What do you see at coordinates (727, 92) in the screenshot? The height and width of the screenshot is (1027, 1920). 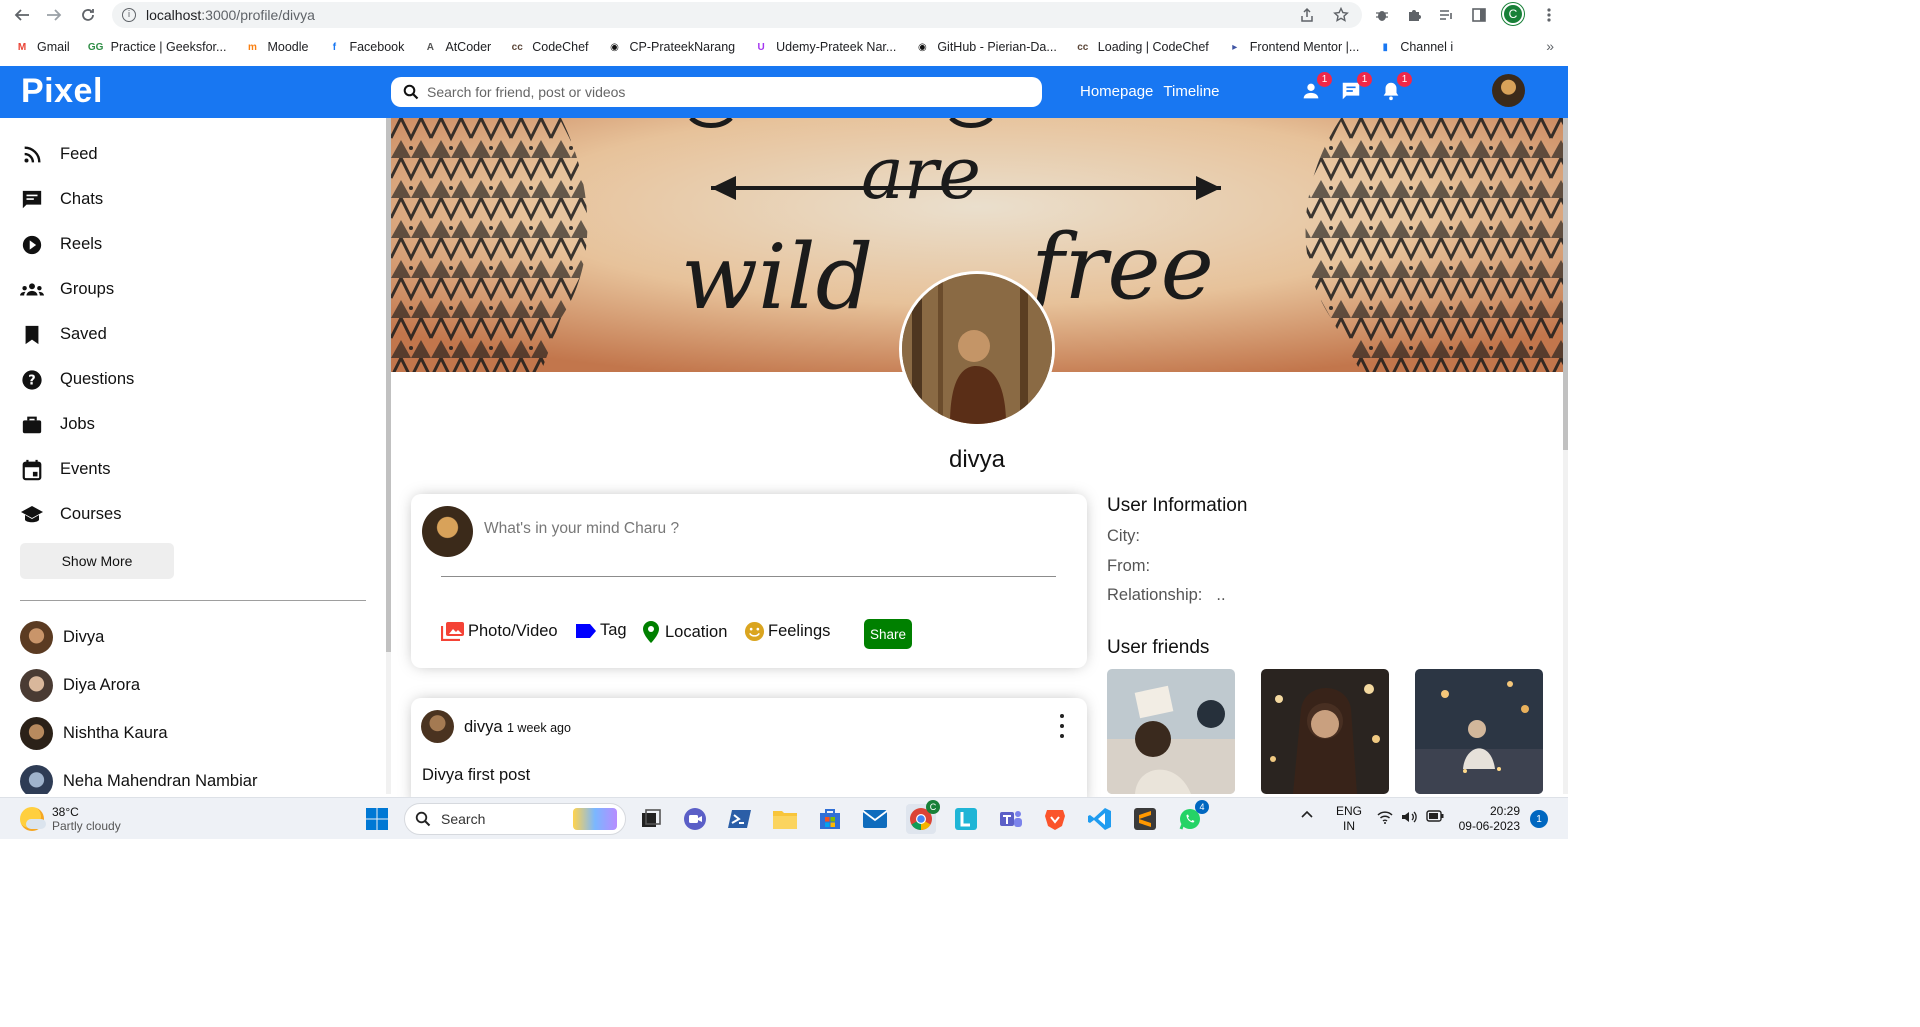 I see `search-input` at bounding box center [727, 92].